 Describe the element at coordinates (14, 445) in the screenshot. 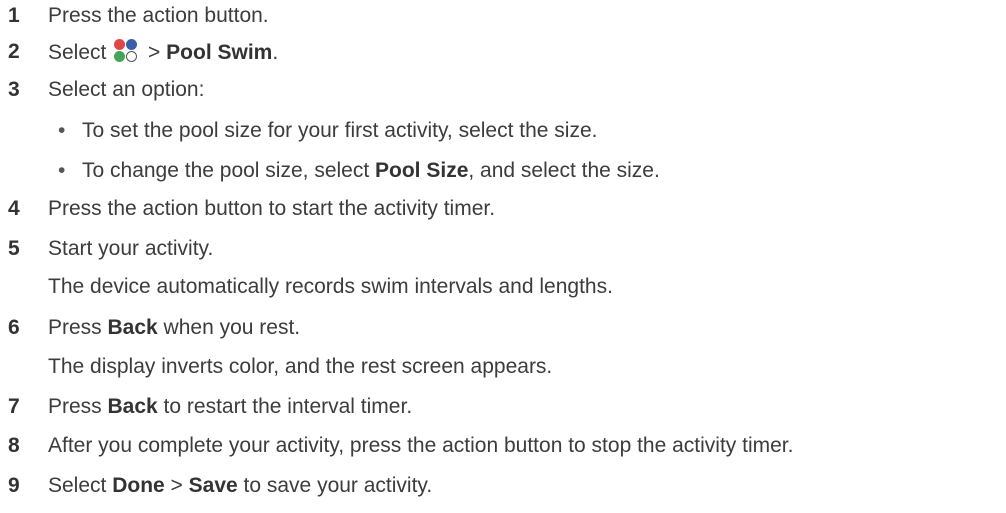

I see `step-number: 8` at that location.